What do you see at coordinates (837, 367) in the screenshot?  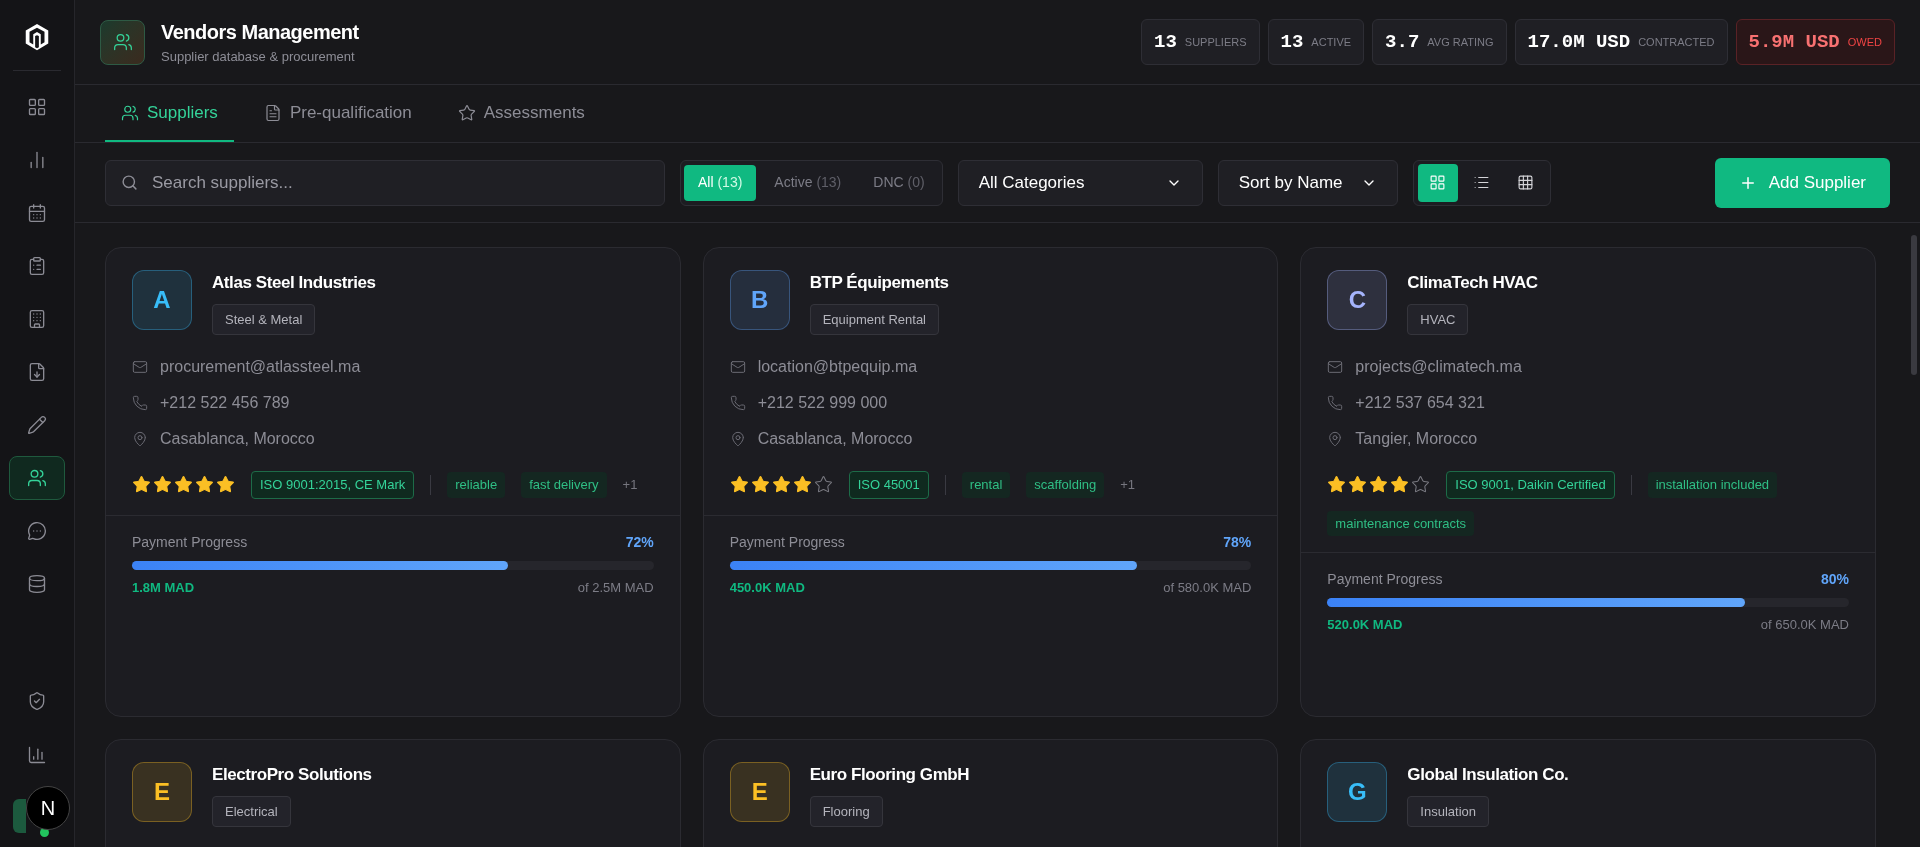 I see `email-text: location@btpequip.ma` at bounding box center [837, 367].